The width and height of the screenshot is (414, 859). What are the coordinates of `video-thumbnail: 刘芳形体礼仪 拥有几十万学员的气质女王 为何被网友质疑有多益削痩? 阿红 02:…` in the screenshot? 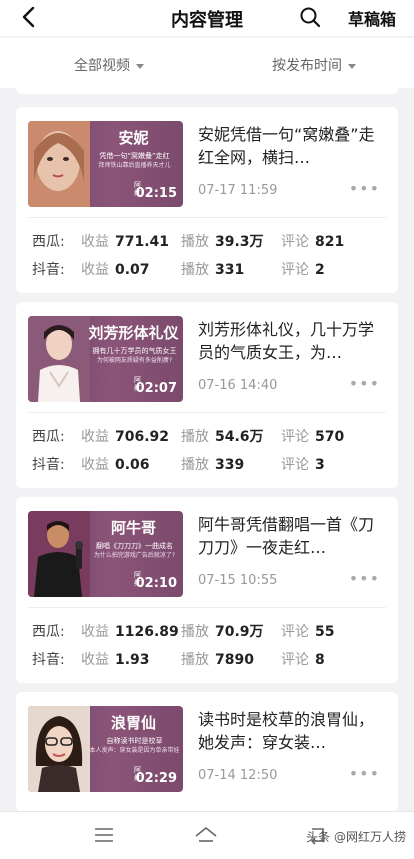 It's located at (105, 359).